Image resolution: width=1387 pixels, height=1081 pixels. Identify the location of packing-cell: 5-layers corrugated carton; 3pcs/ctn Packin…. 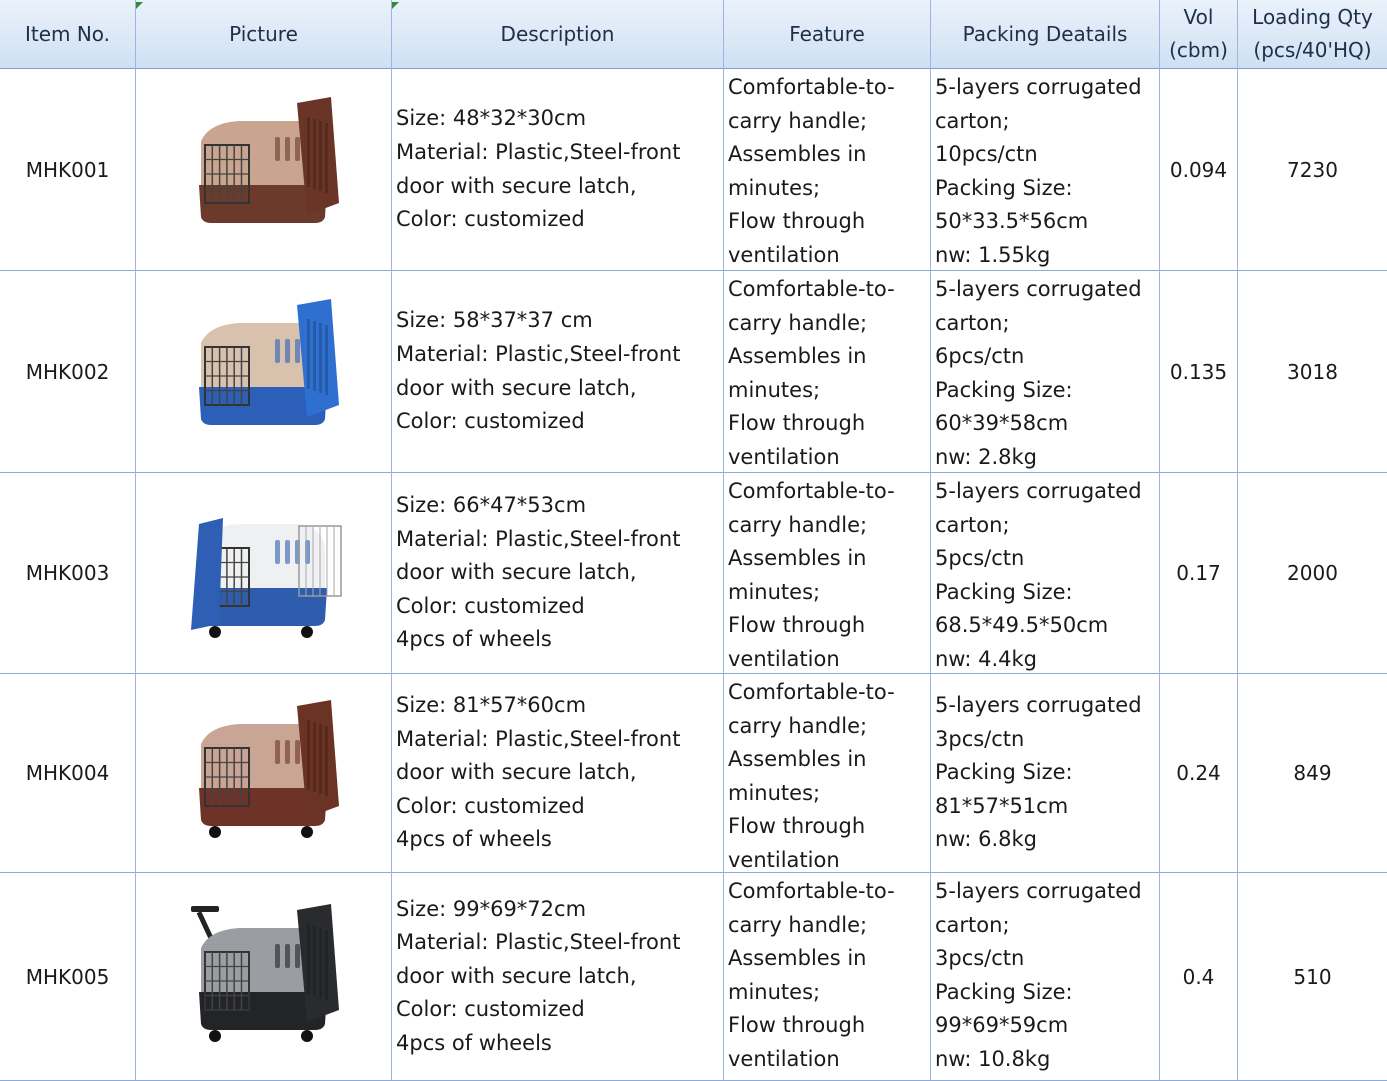
(1045, 976).